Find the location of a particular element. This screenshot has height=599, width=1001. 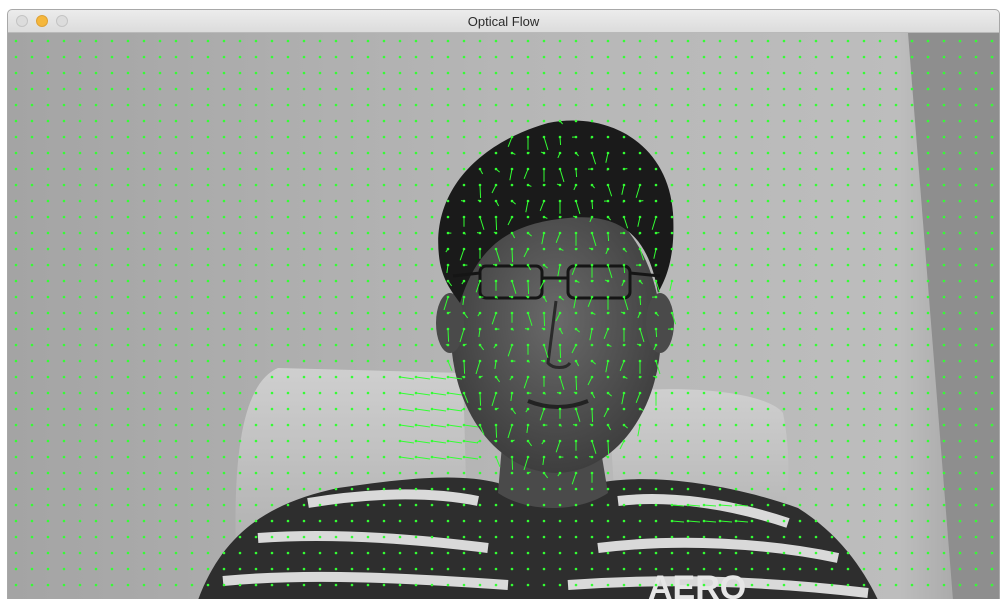

title-bar: Optical Flow is located at coordinates (503, 21).